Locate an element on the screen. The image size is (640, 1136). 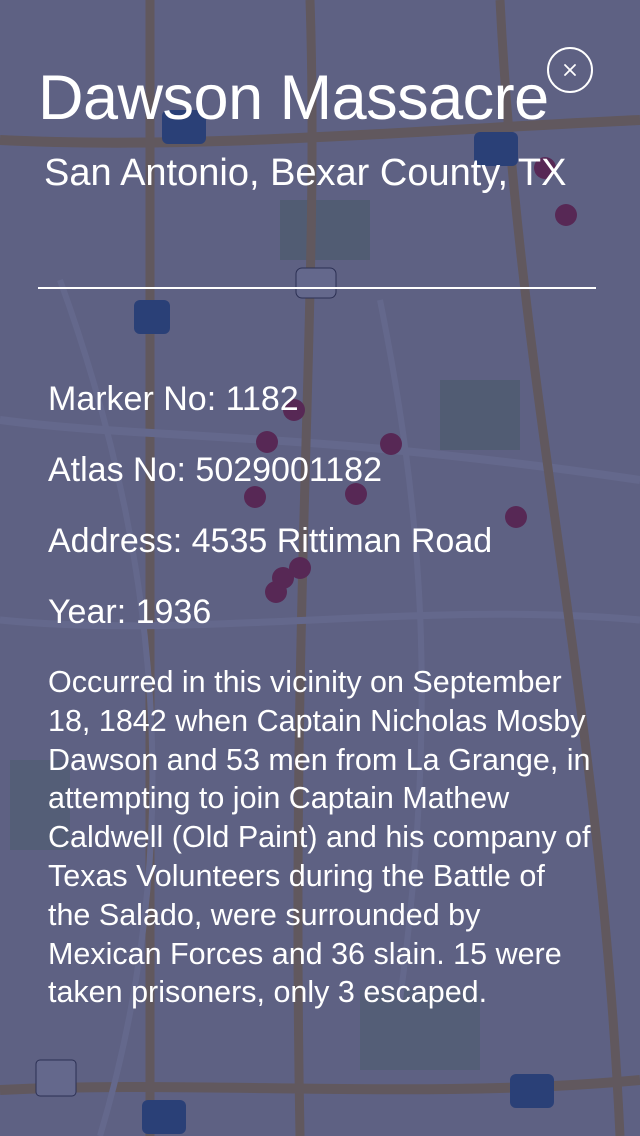
atlas-number-row: Atlas No: 5029001182 is located at coordinates (215, 470).